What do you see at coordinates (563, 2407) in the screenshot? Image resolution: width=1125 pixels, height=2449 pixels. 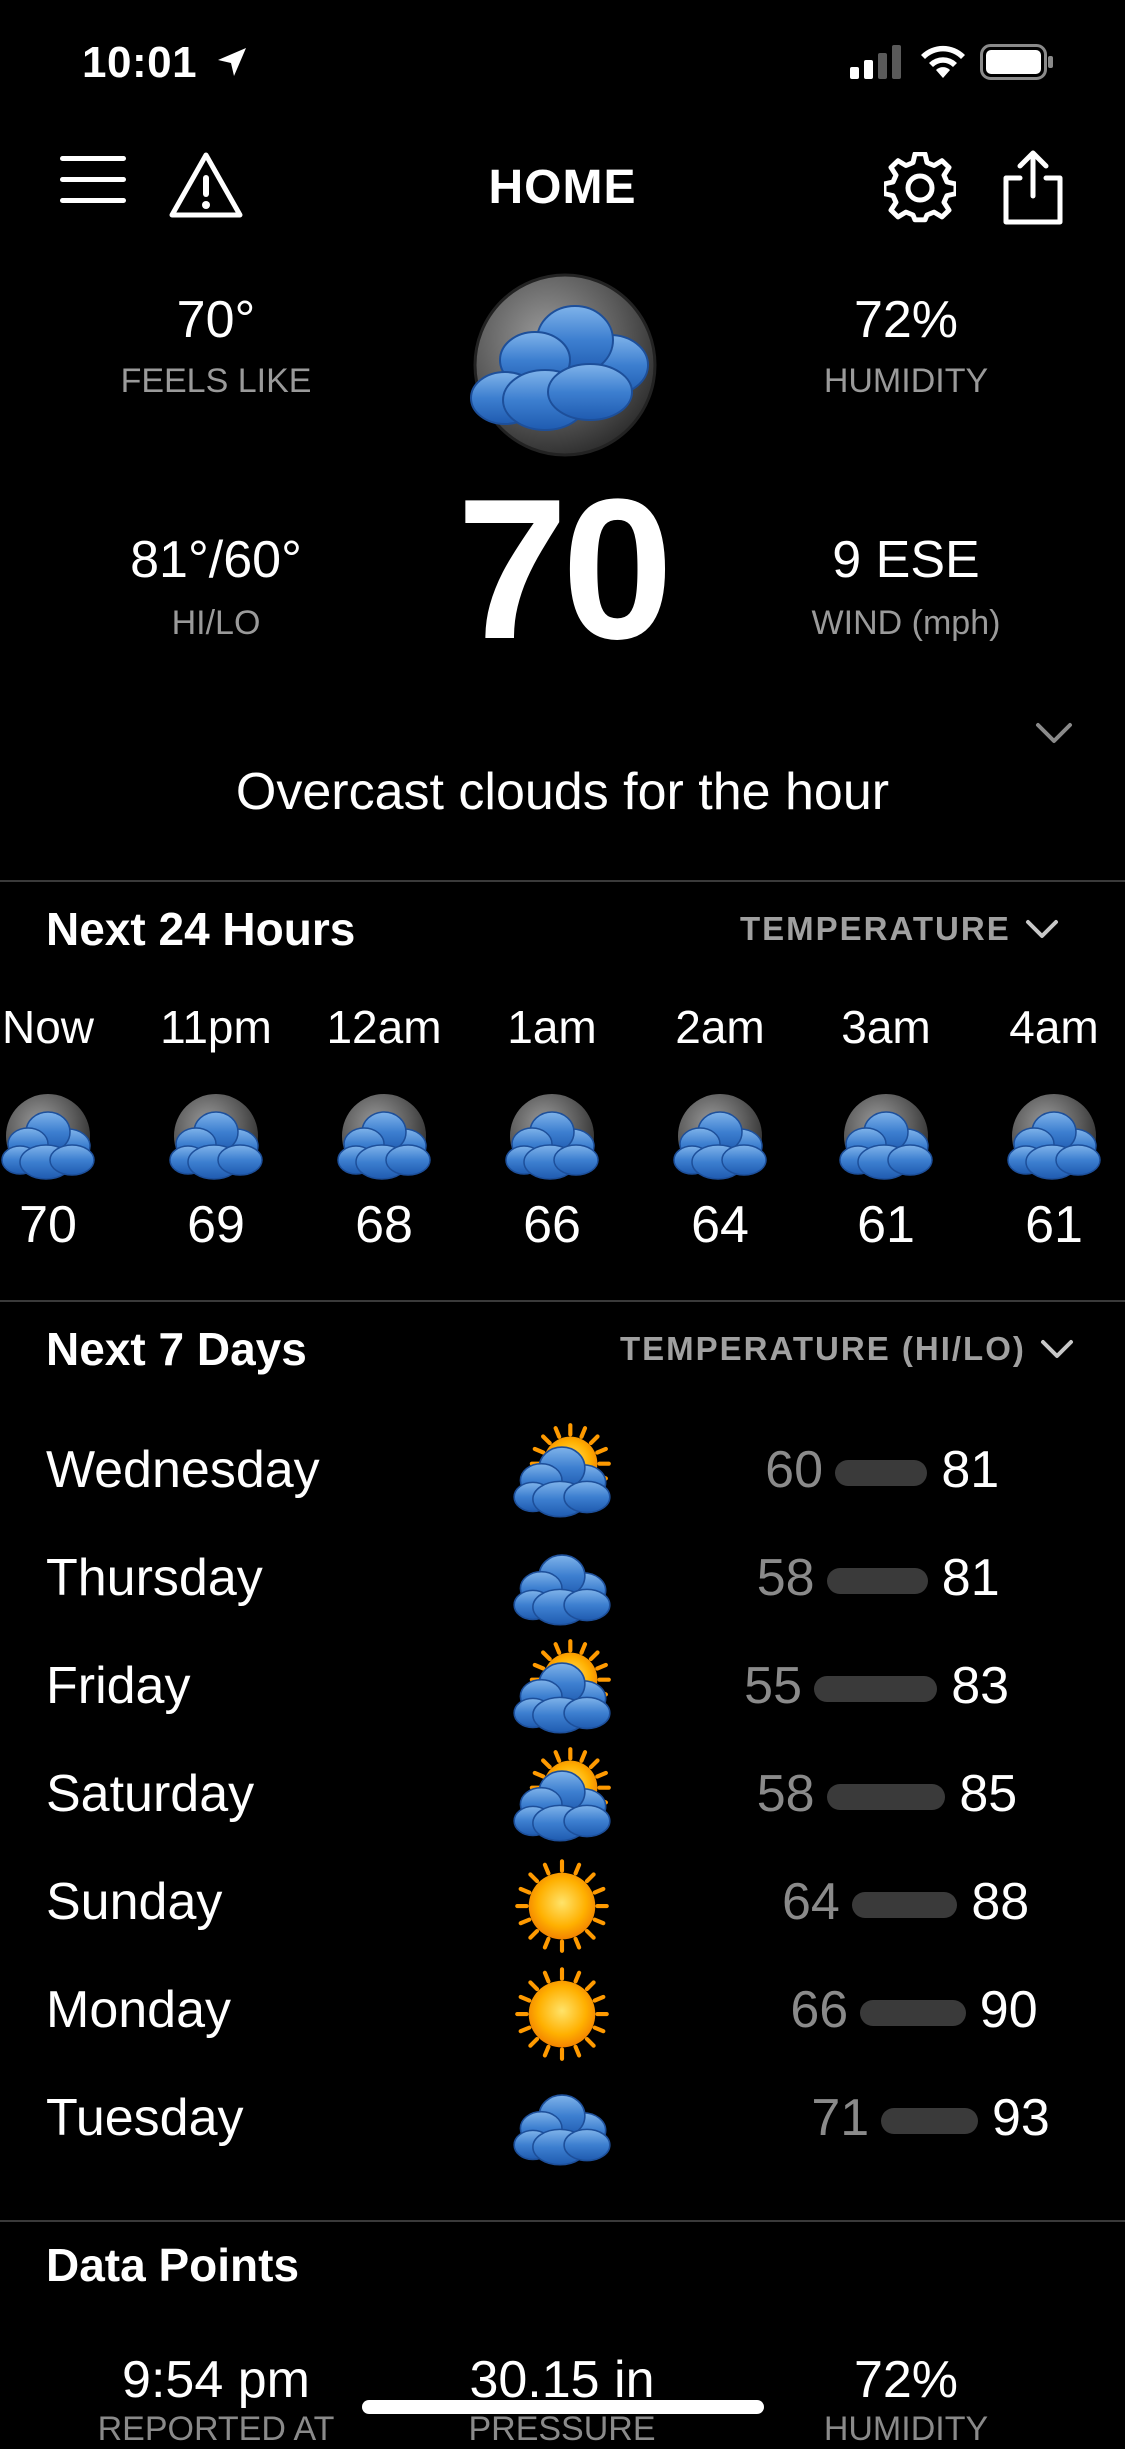 I see `home-indicator` at bounding box center [563, 2407].